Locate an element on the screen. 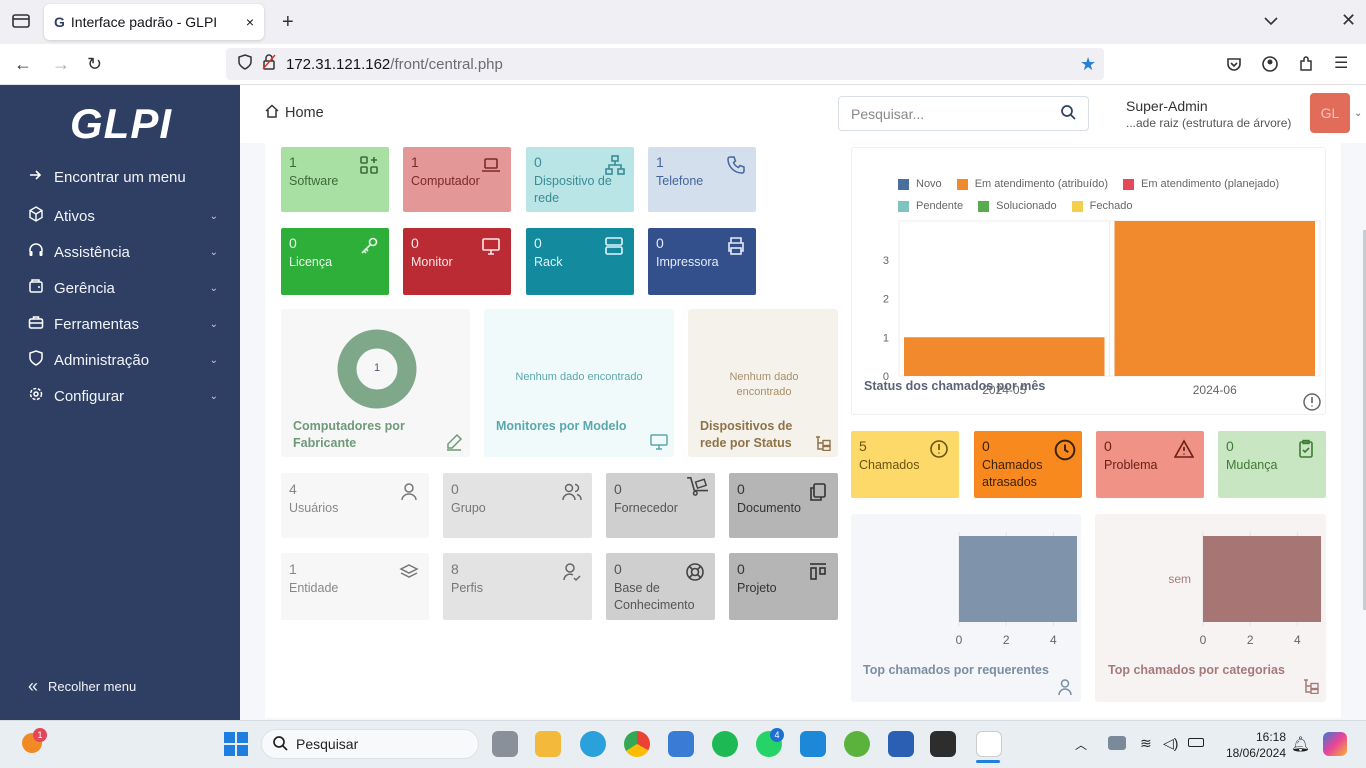 This screenshot has width=1366, height=768. tile-label: Rack is located at coordinates (548, 262).